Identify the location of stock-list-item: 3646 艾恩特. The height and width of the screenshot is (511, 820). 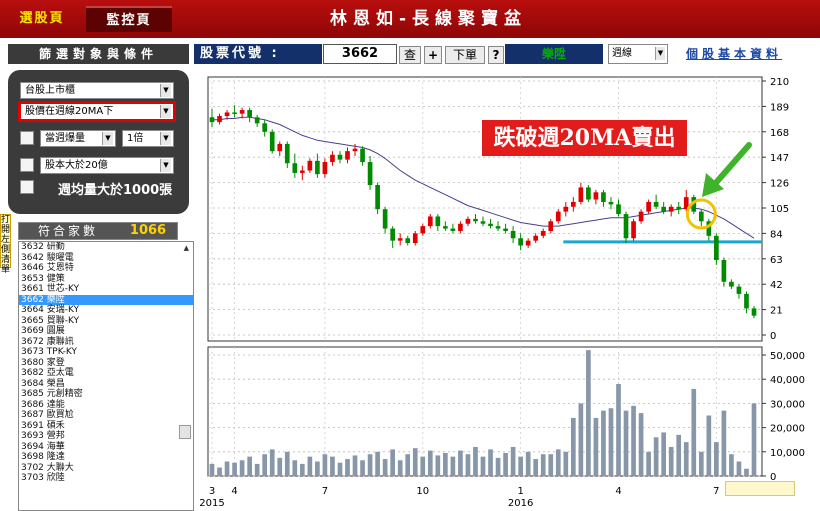
(106, 268).